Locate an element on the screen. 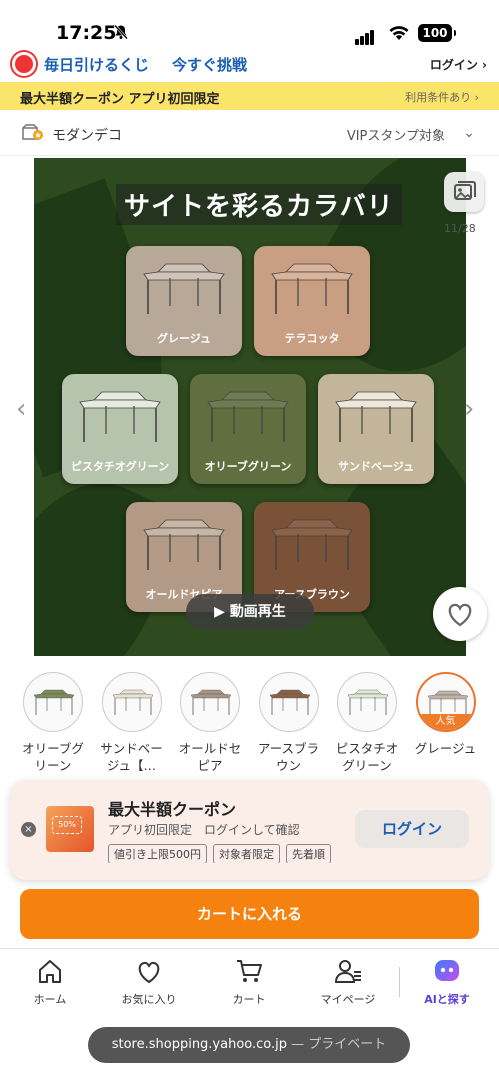 The image size is (499, 1080). tab-favorites: お気に入り is located at coordinates (149, 982).